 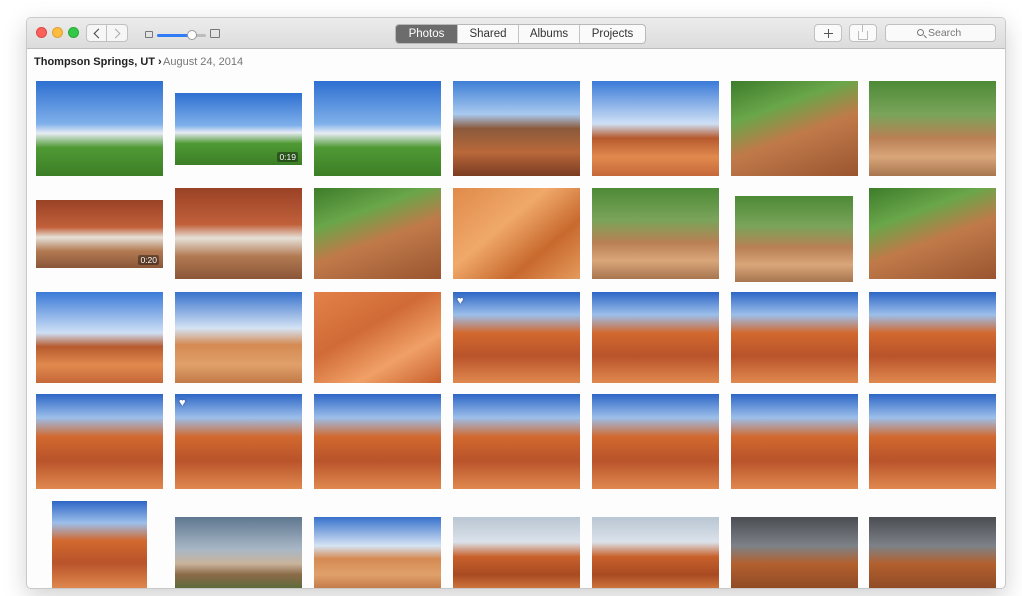 I want to click on zoom-out-icon, so click(x=149, y=34).